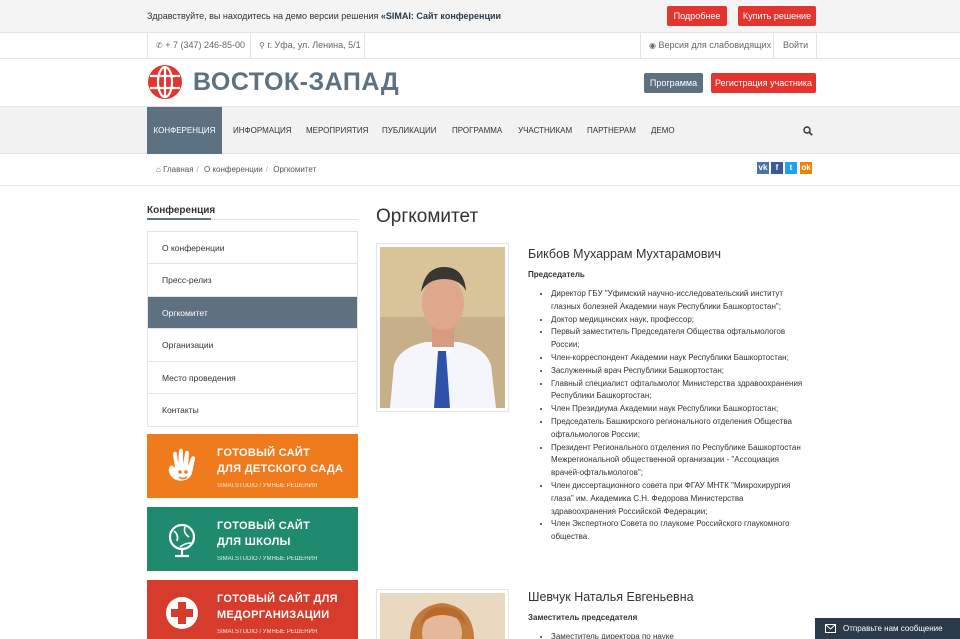  I want to click on odnoklassniki-icon: ok, so click(806, 168).